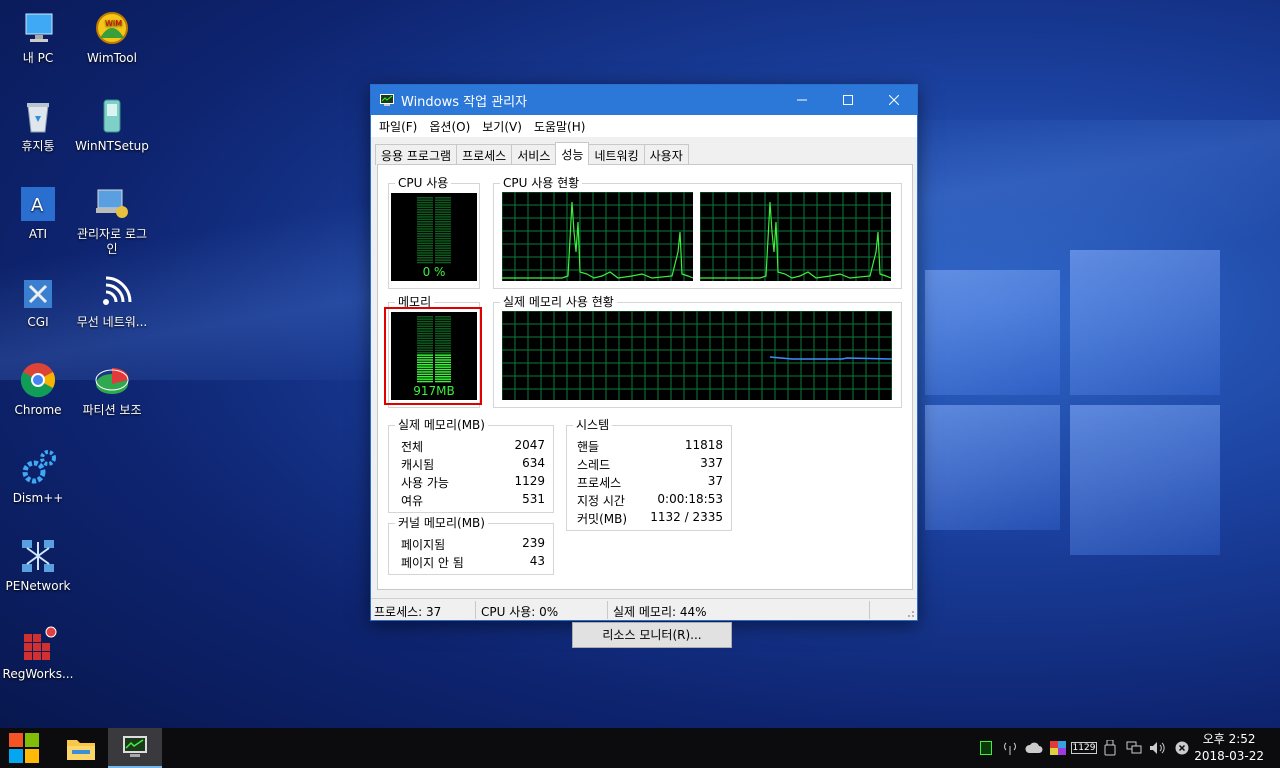  I want to click on tab-performance: 성능, so click(572, 153).